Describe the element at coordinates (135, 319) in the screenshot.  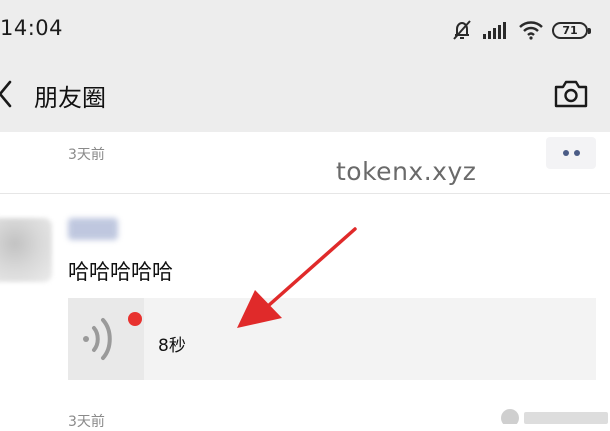
I see `unread-dot` at that location.